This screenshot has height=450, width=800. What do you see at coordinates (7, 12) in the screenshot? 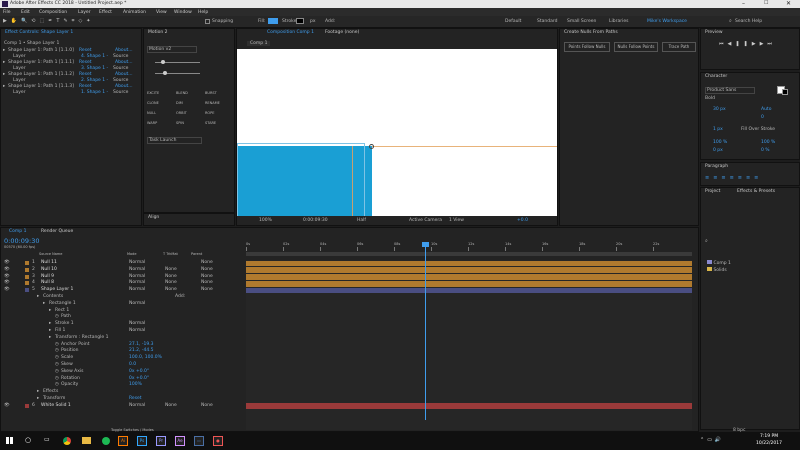
I see `menu-file: File` at bounding box center [7, 12].